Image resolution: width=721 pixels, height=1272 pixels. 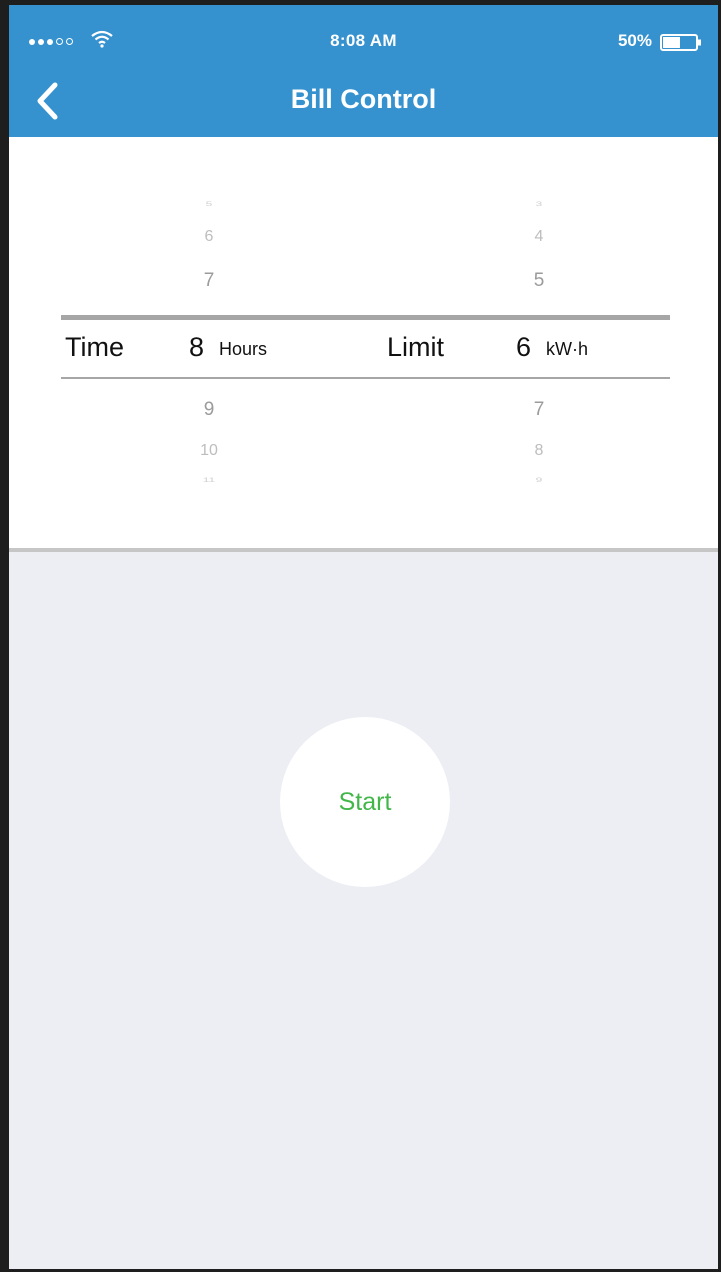 I want to click on hours-wheel-item: 7, so click(x=209, y=281).